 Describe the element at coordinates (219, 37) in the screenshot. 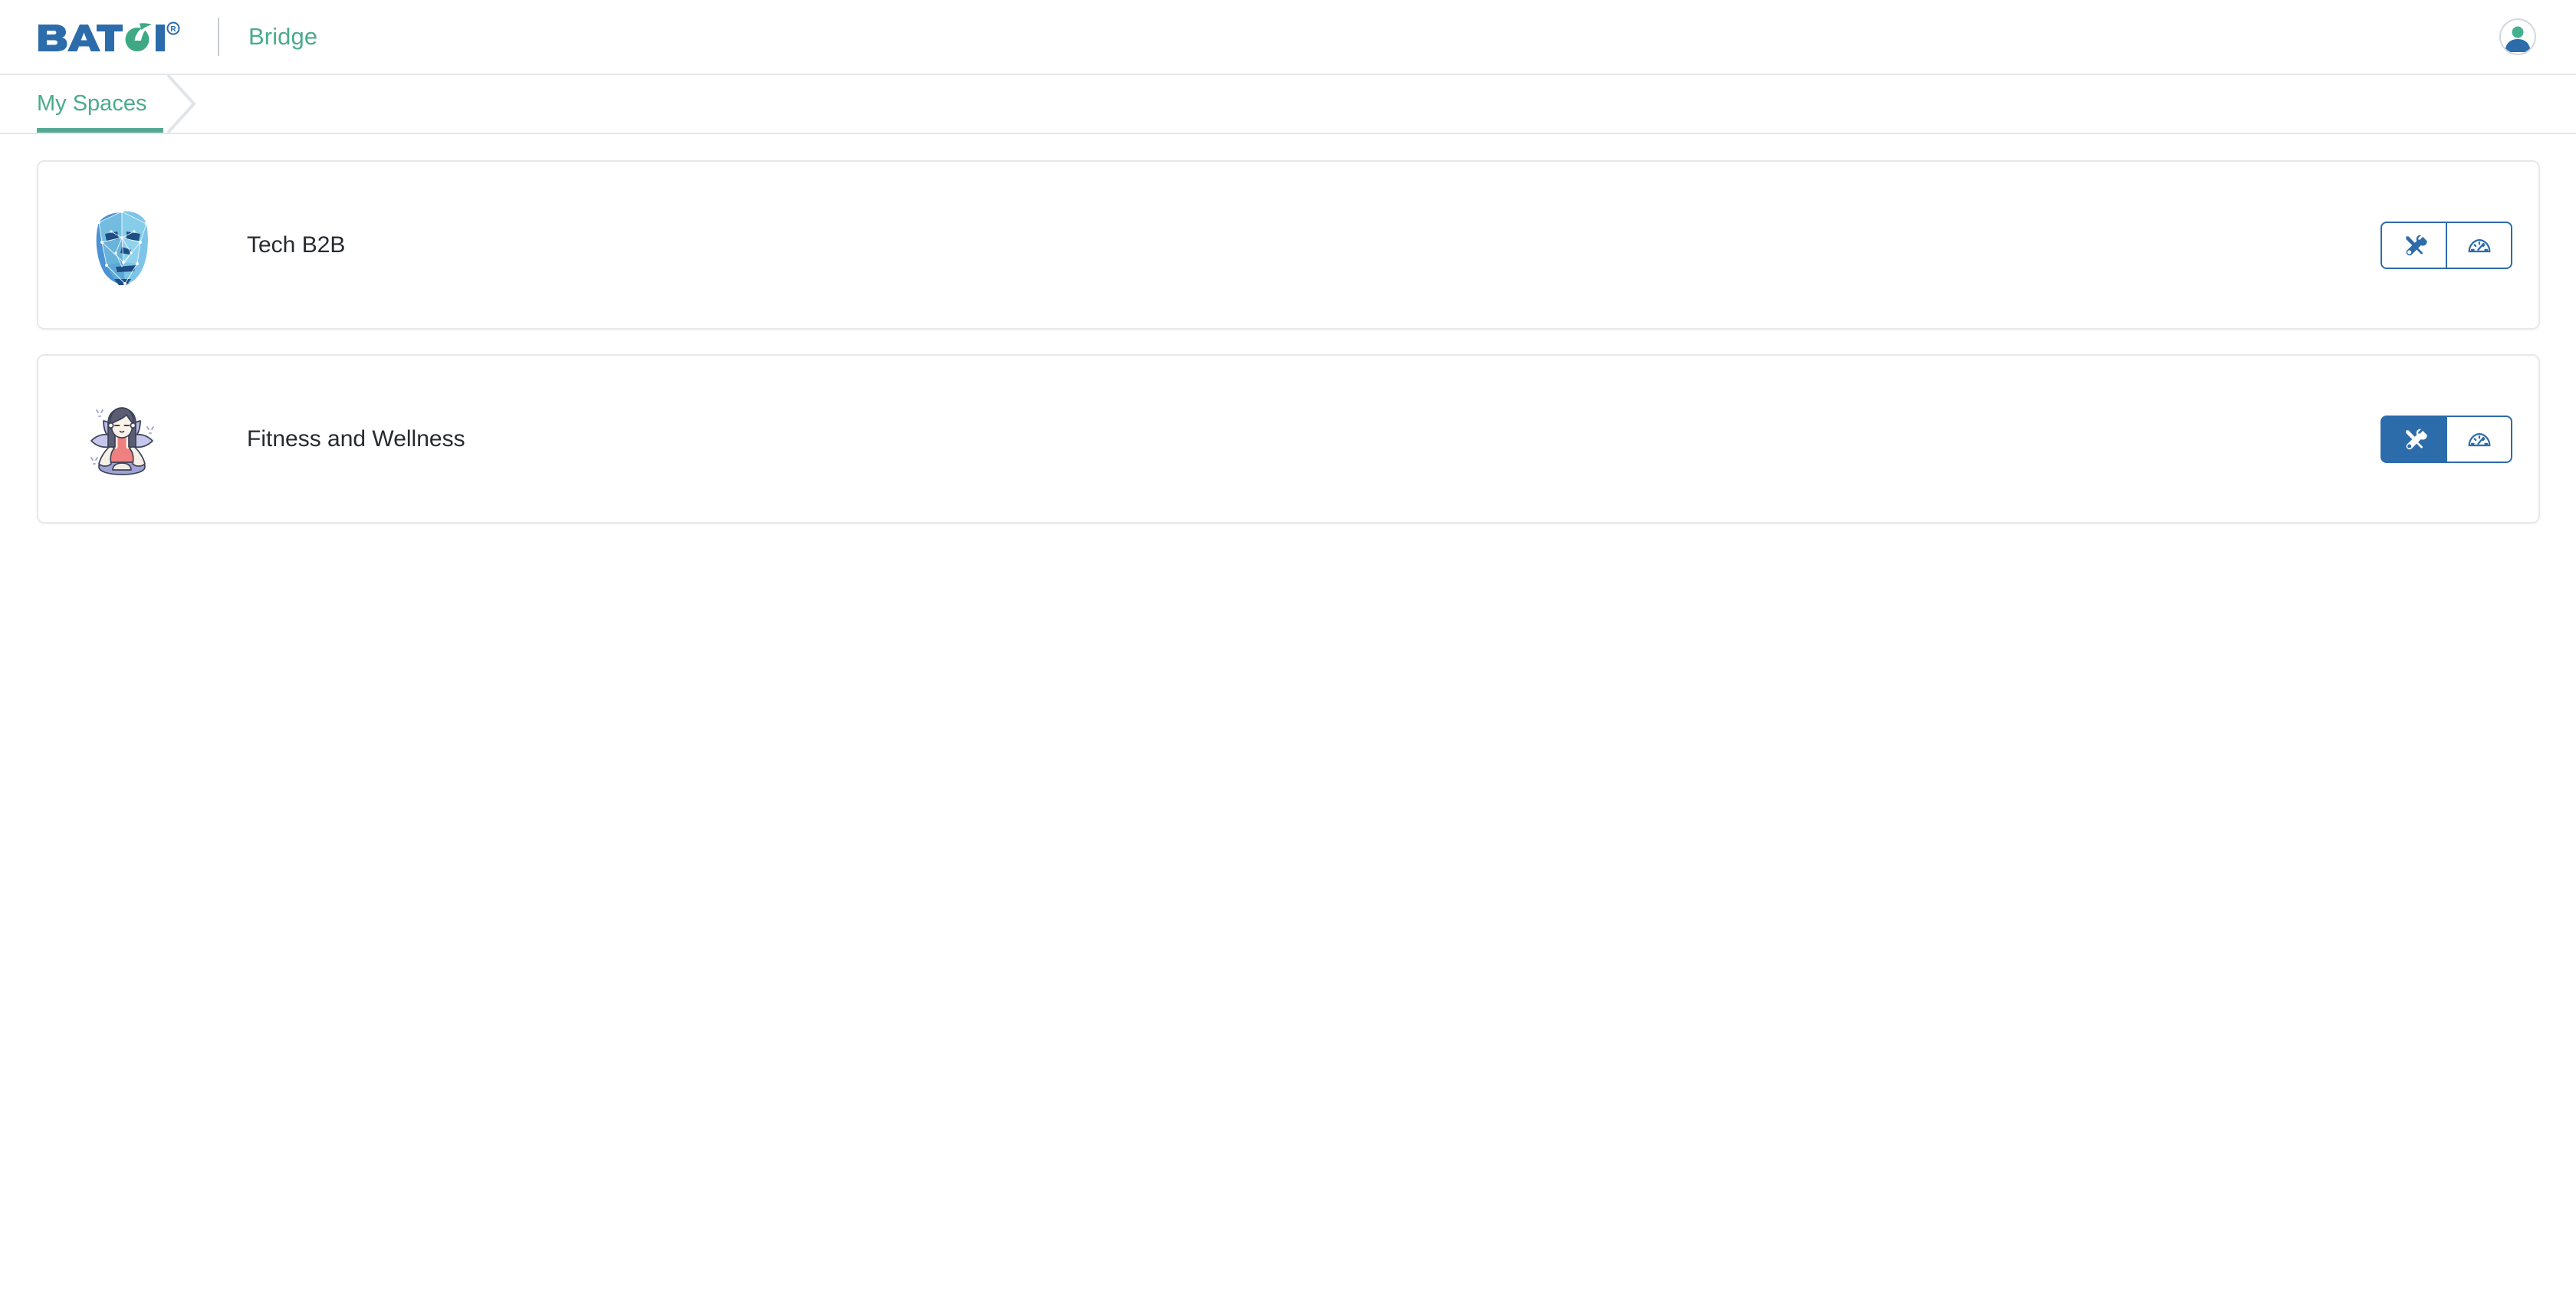

I see `header-divider` at that location.